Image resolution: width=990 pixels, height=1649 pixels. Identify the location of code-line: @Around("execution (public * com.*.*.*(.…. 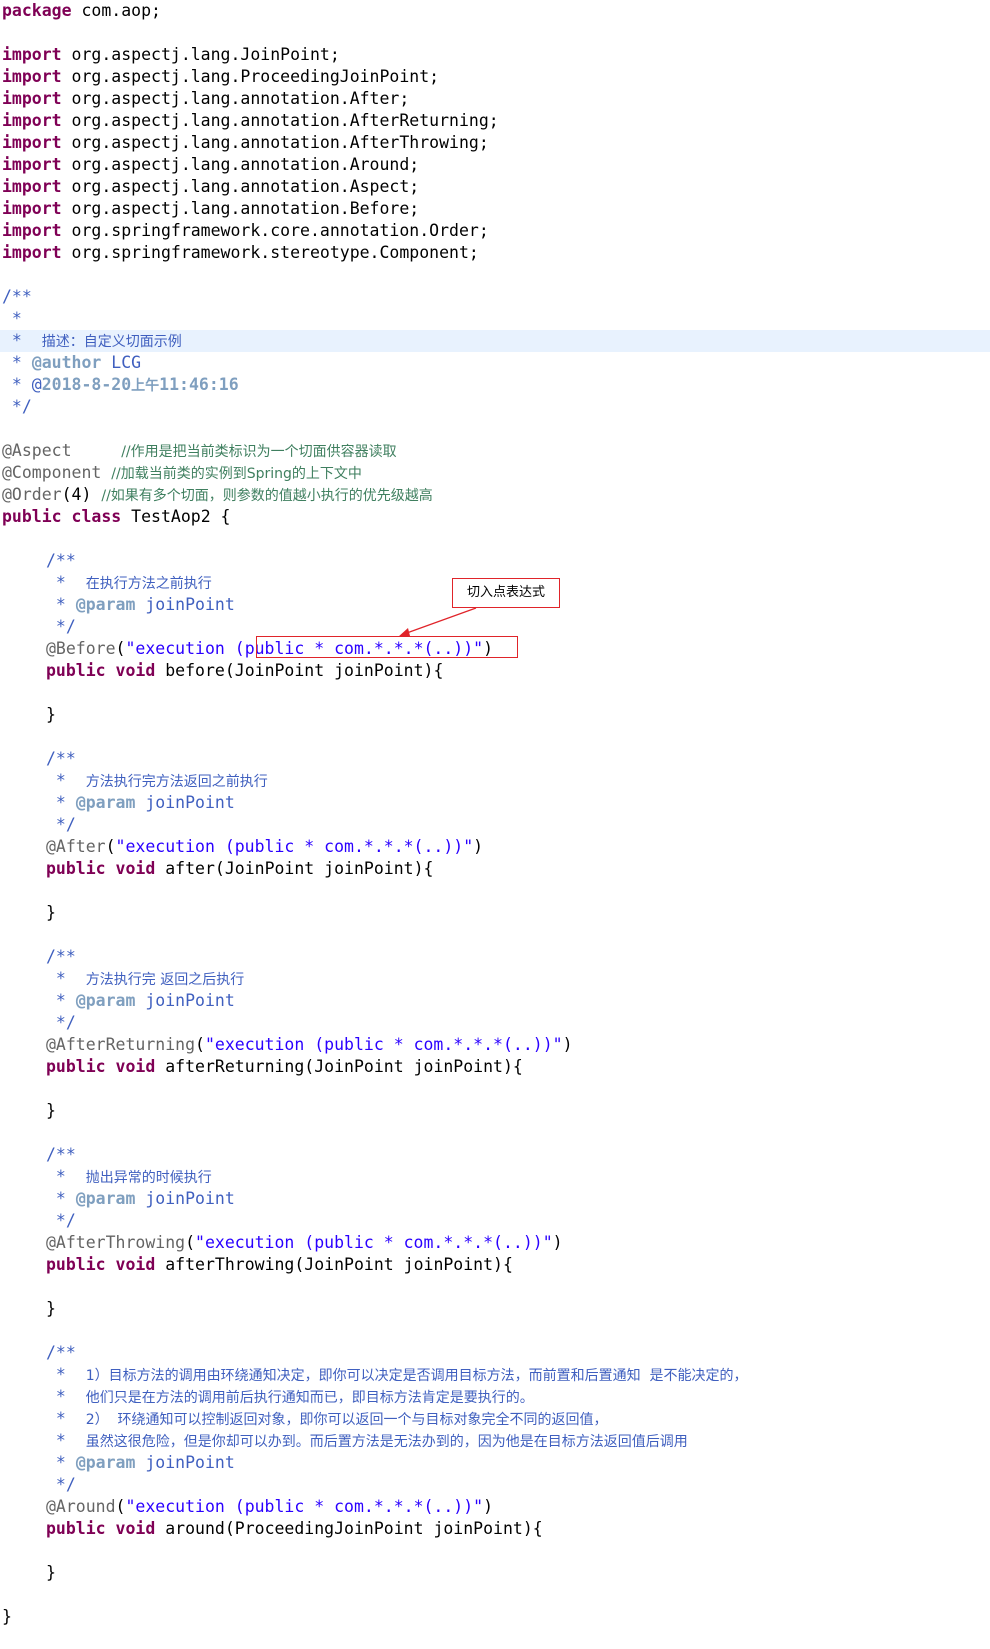
(495, 1507).